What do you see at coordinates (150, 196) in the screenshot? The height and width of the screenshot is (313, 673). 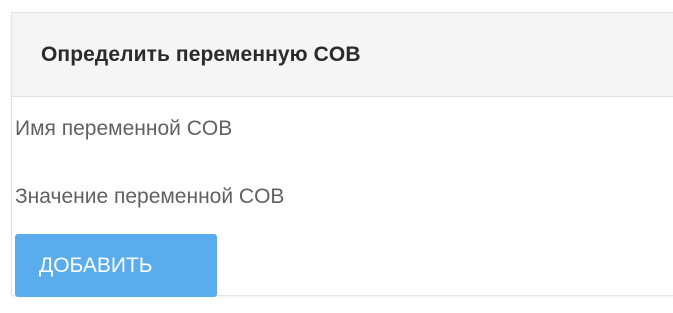 I see `cob-variable-value-label: Значение переменной COB` at bounding box center [150, 196].